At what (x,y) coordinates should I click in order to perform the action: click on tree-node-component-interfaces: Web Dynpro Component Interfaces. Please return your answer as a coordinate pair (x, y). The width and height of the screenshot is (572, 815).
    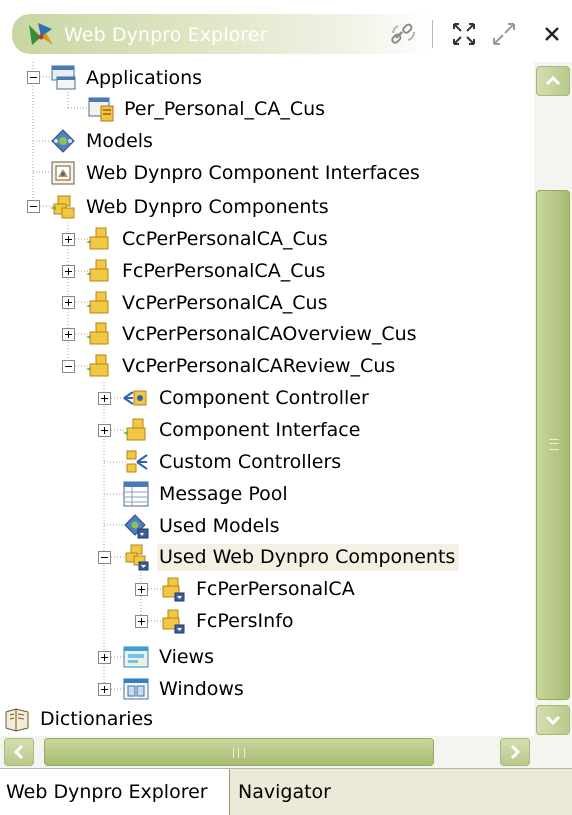
    Looking at the image, I should click on (236, 173).